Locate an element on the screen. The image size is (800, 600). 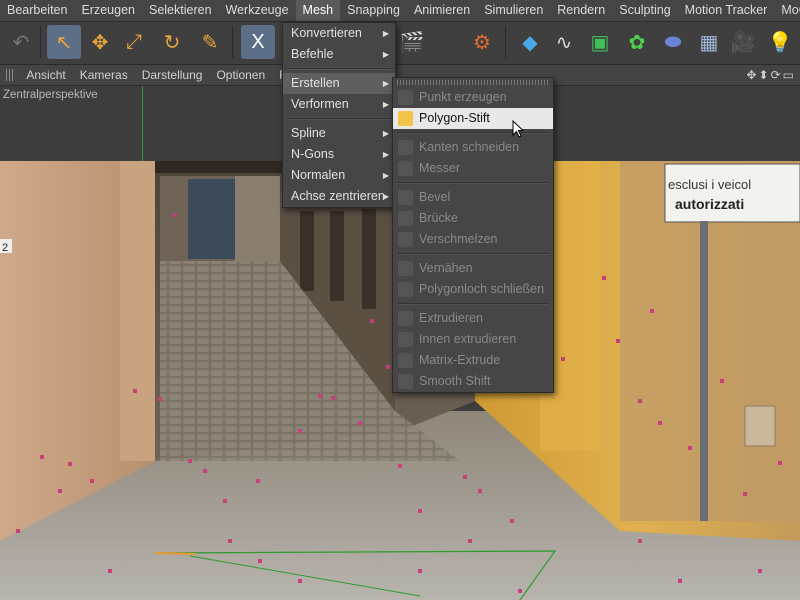
stitch-icon is located at coordinates (405, 268).